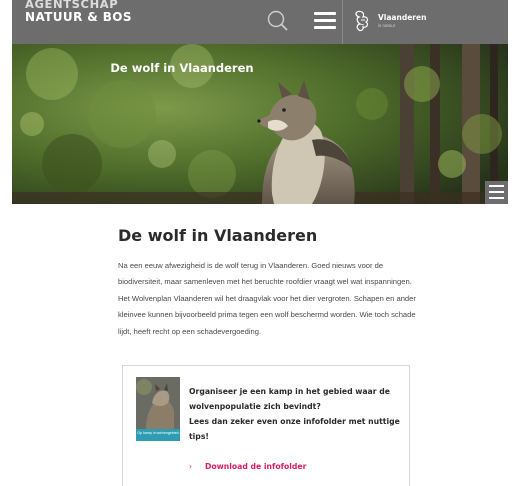  What do you see at coordinates (387, 25) in the screenshot?
I see `vlaanderen-subtitle: is natuur` at bounding box center [387, 25].